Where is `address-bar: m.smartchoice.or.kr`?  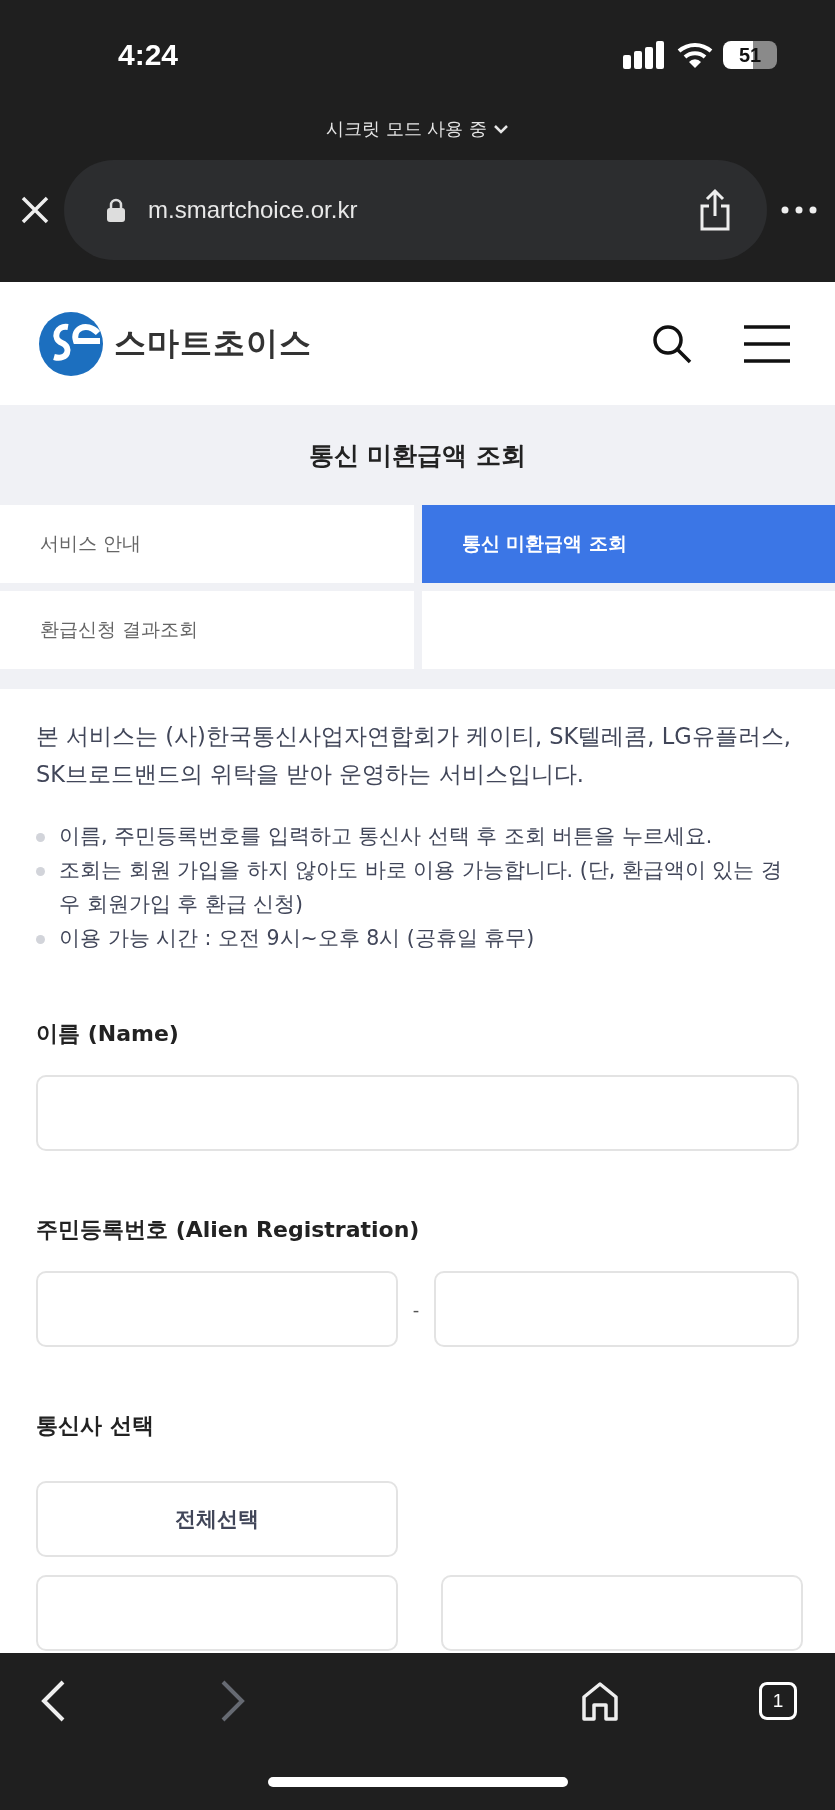
address-bar: m.smartchoice.or.kr is located at coordinates (415, 210).